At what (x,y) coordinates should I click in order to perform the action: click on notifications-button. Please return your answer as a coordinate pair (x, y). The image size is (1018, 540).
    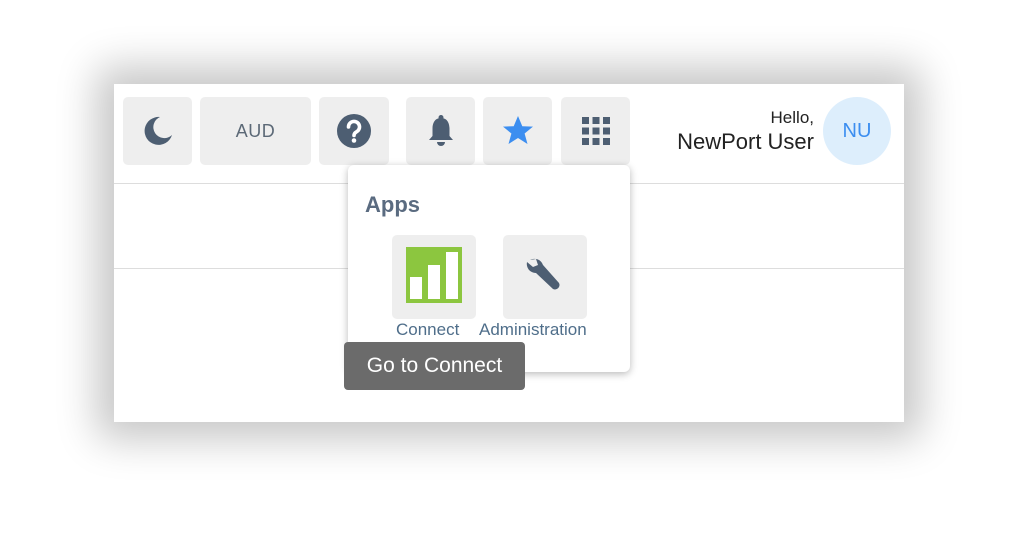
    Looking at the image, I should click on (440, 131).